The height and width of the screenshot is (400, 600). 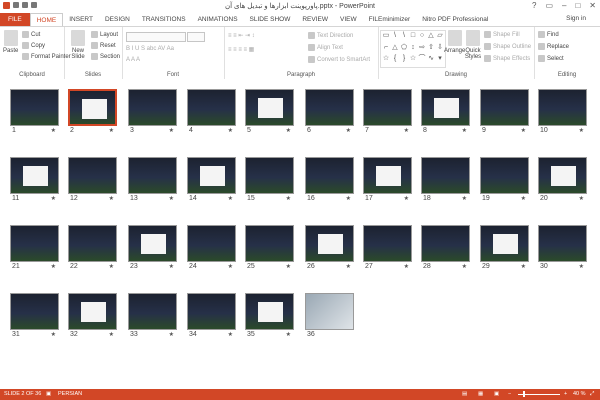 I want to click on slide-thumbnail: 31 ★, so click(x=34, y=317).